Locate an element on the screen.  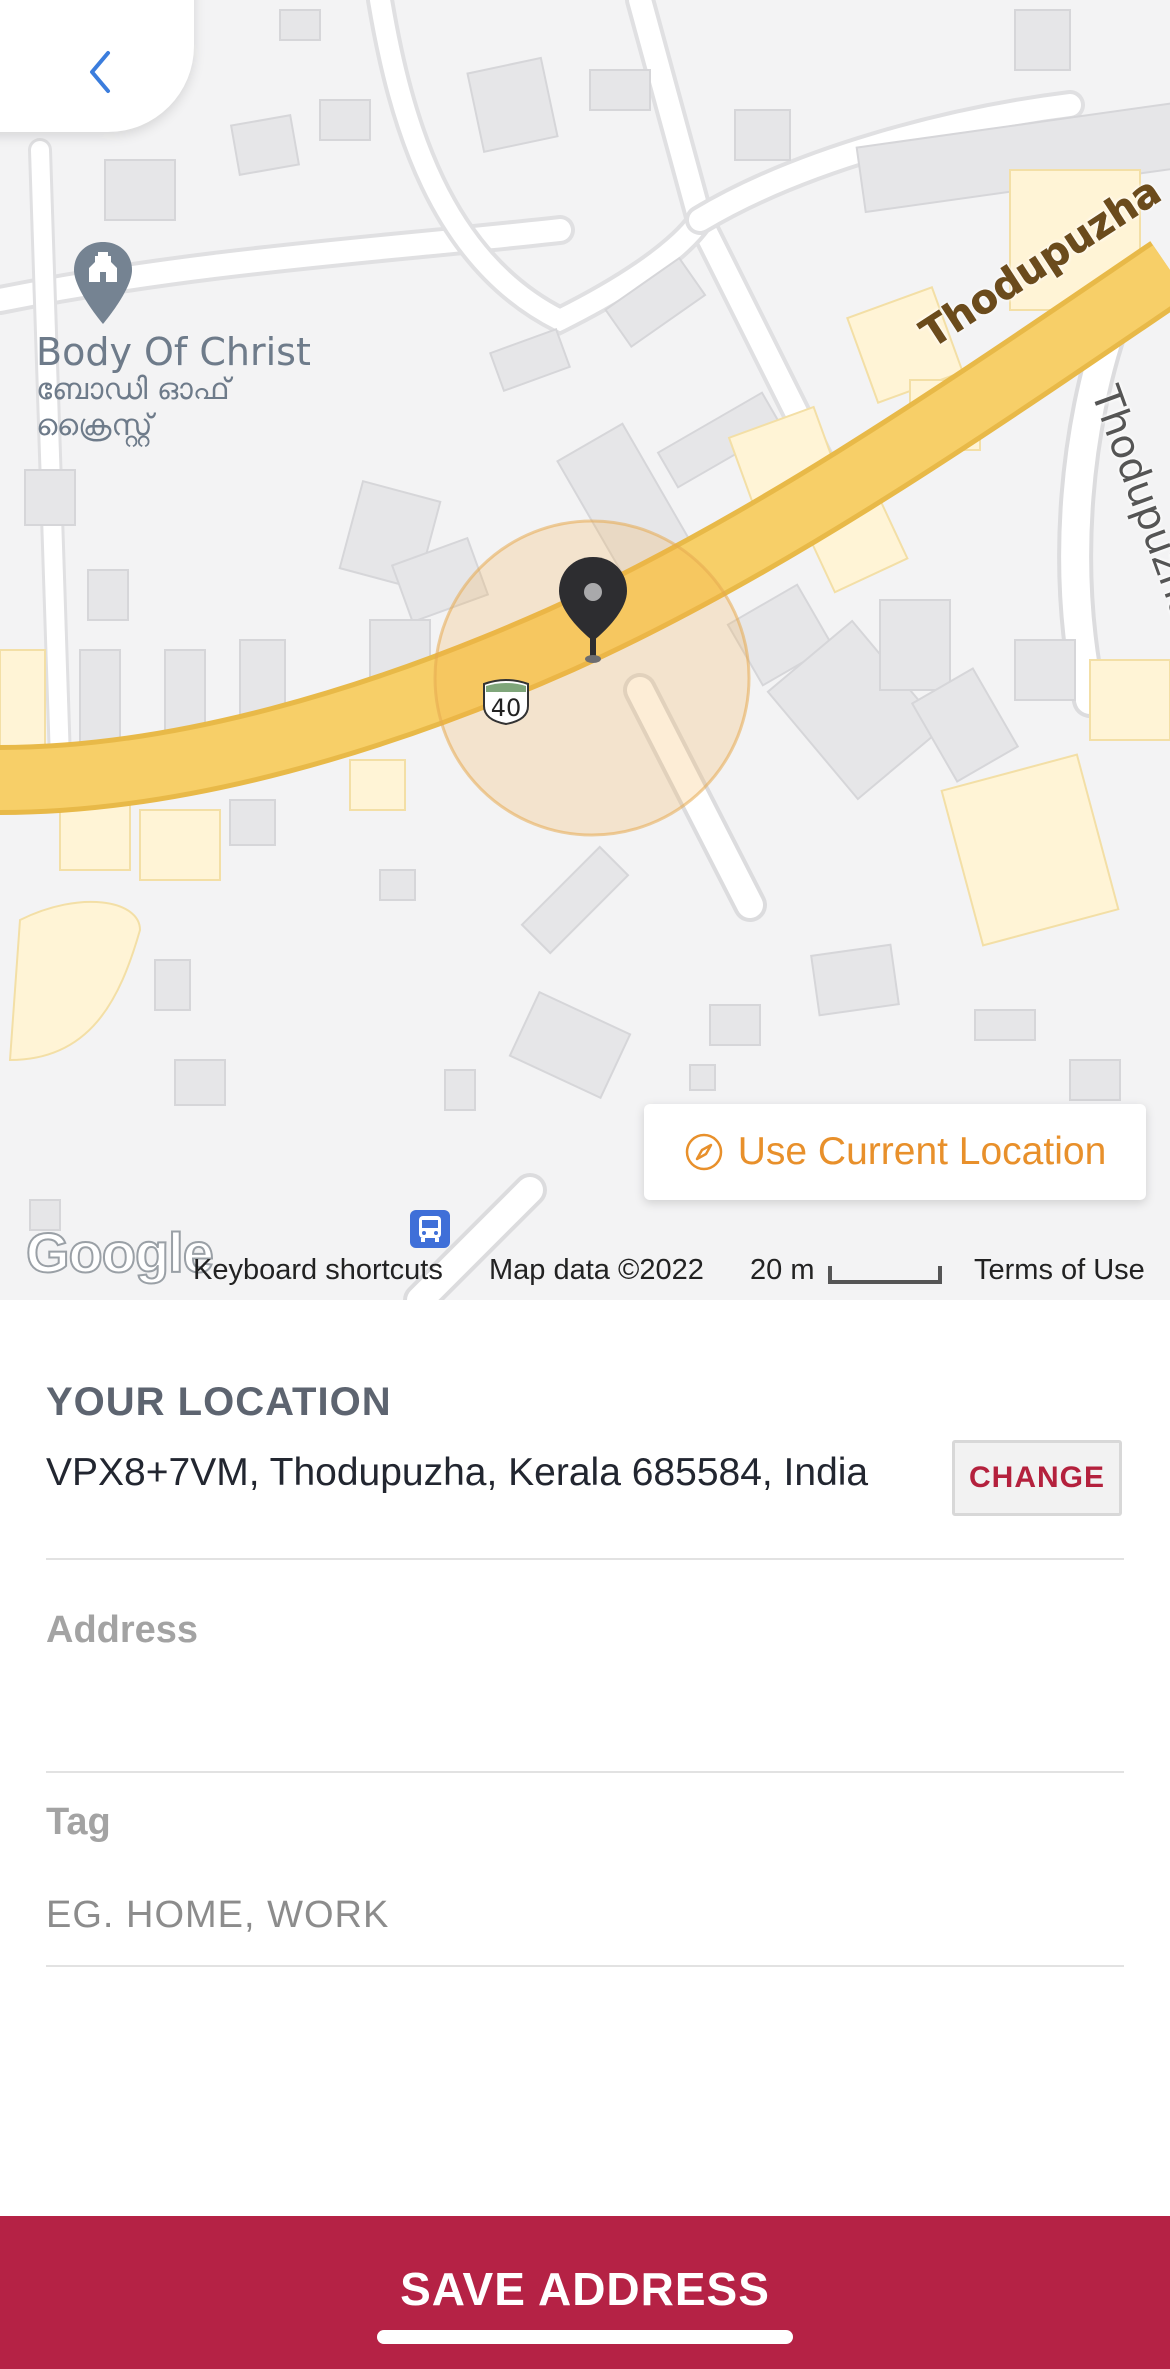
google-logo: Google is located at coordinates (120, 1252).